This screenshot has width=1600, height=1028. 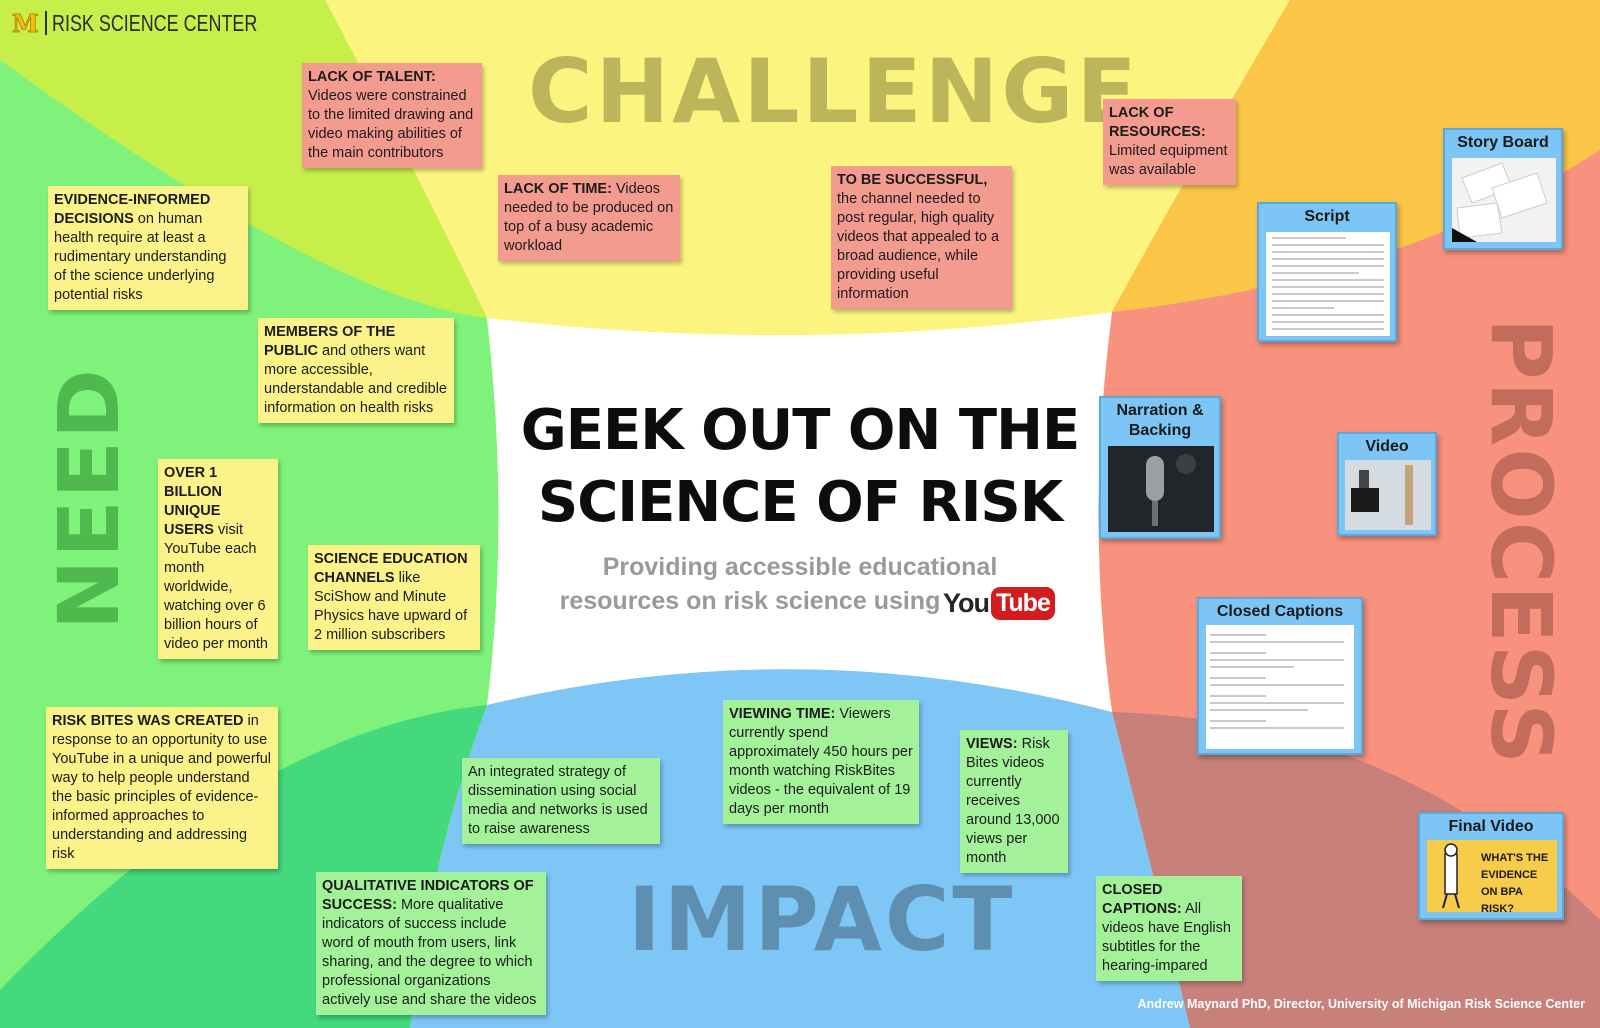 What do you see at coordinates (800, 467) in the screenshot?
I see `center-title: GEEK OUT ON THE SCIENCE OF RISK` at bounding box center [800, 467].